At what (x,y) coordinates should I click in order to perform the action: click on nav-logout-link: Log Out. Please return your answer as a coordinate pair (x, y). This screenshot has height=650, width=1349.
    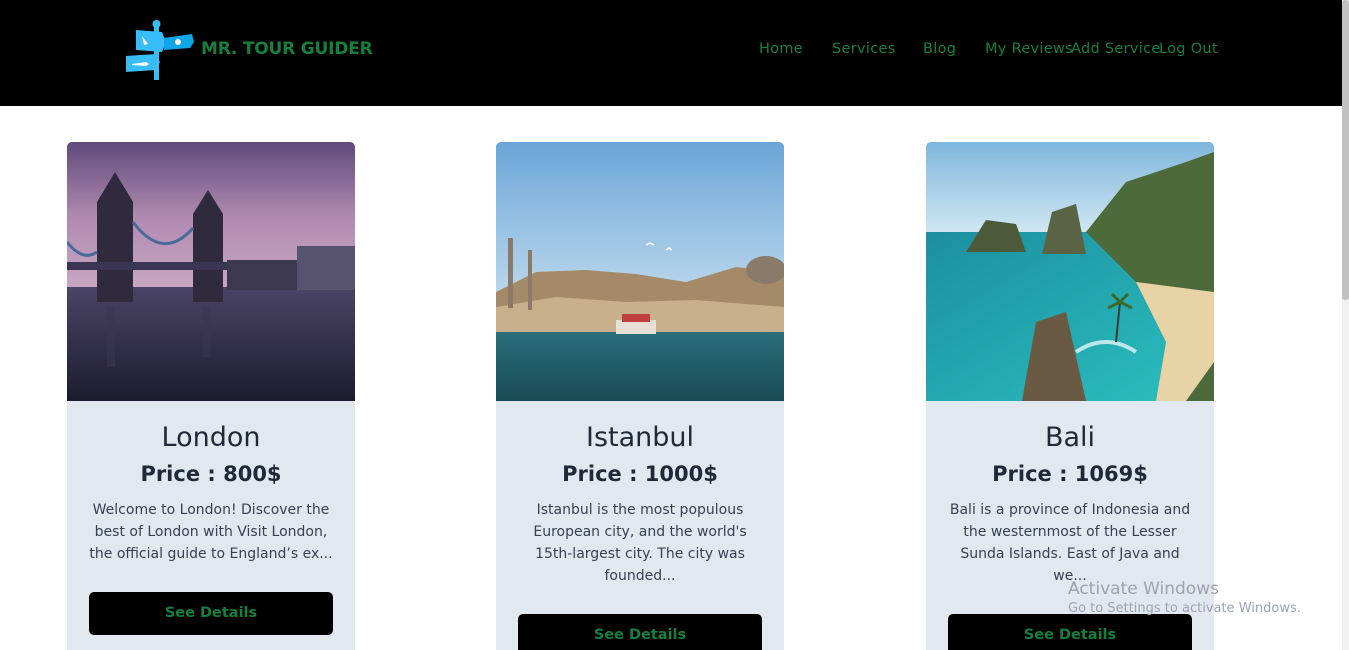
    Looking at the image, I should click on (1188, 49).